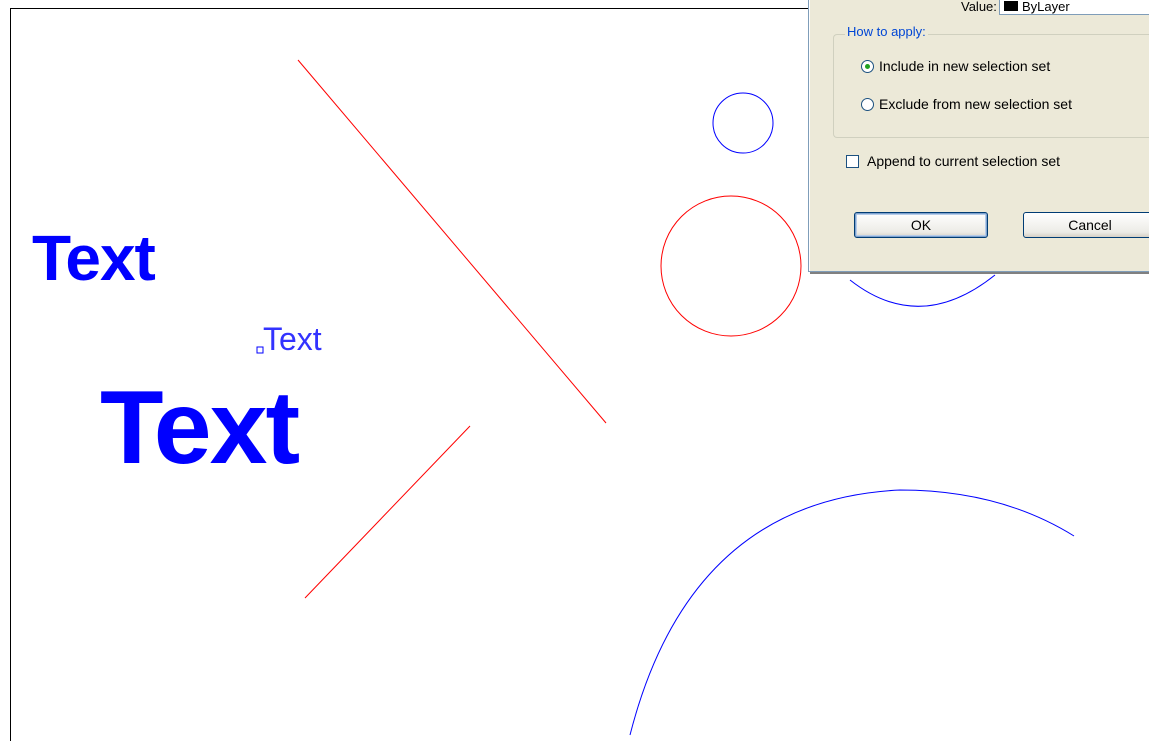 The width and height of the screenshot is (1149, 741). What do you see at coordinates (991, 86) in the screenshot?
I see `how-to-apply-group` at bounding box center [991, 86].